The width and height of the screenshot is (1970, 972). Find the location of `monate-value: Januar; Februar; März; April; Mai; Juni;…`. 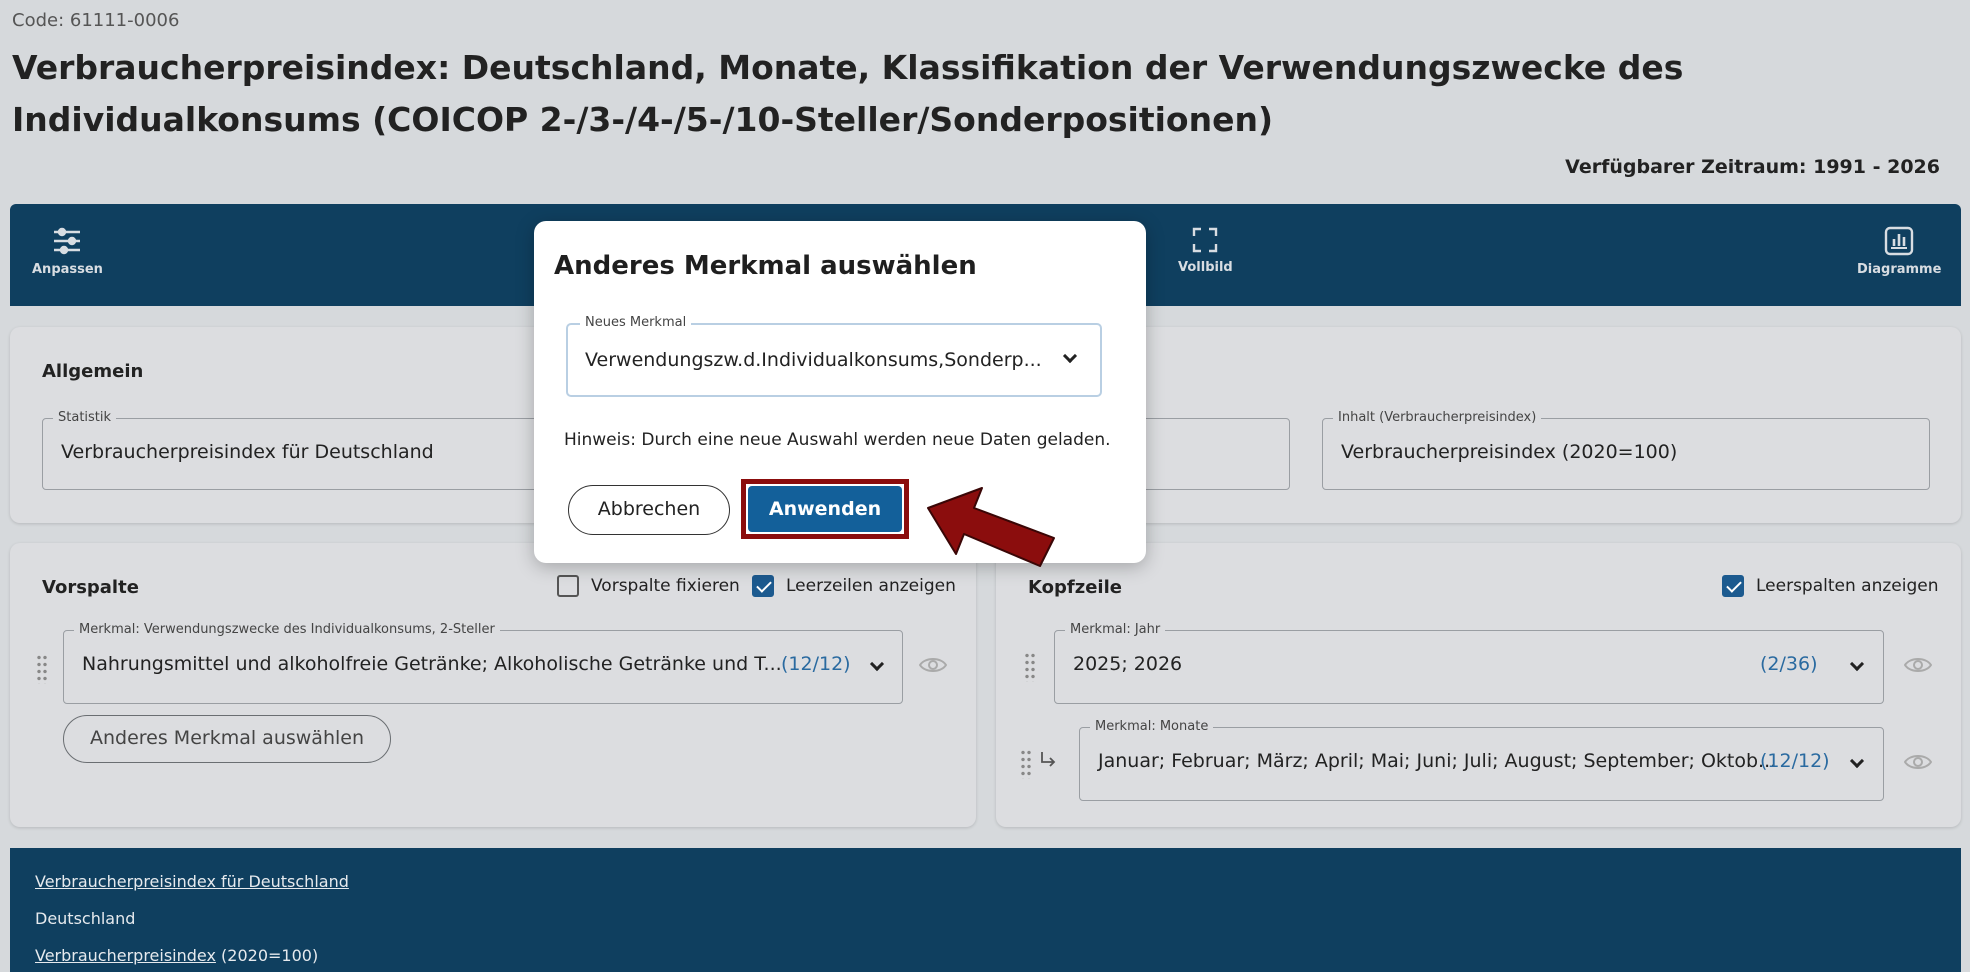

monate-value: Januar; Februar; März; April; Mai; Juni;… is located at coordinates (1437, 761).